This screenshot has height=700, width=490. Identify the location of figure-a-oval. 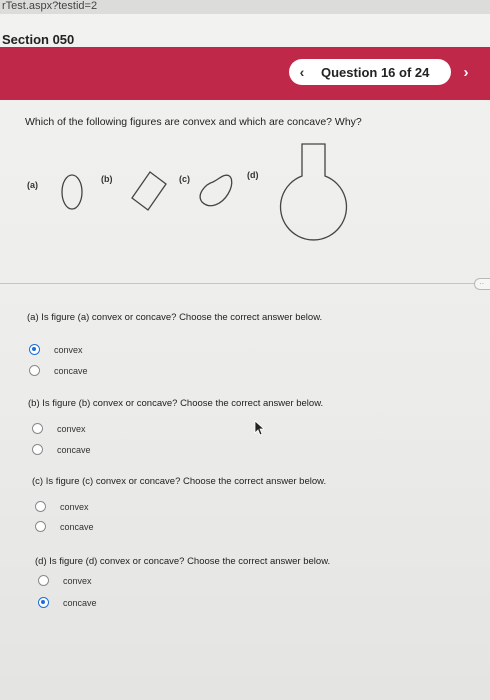
(72, 192).